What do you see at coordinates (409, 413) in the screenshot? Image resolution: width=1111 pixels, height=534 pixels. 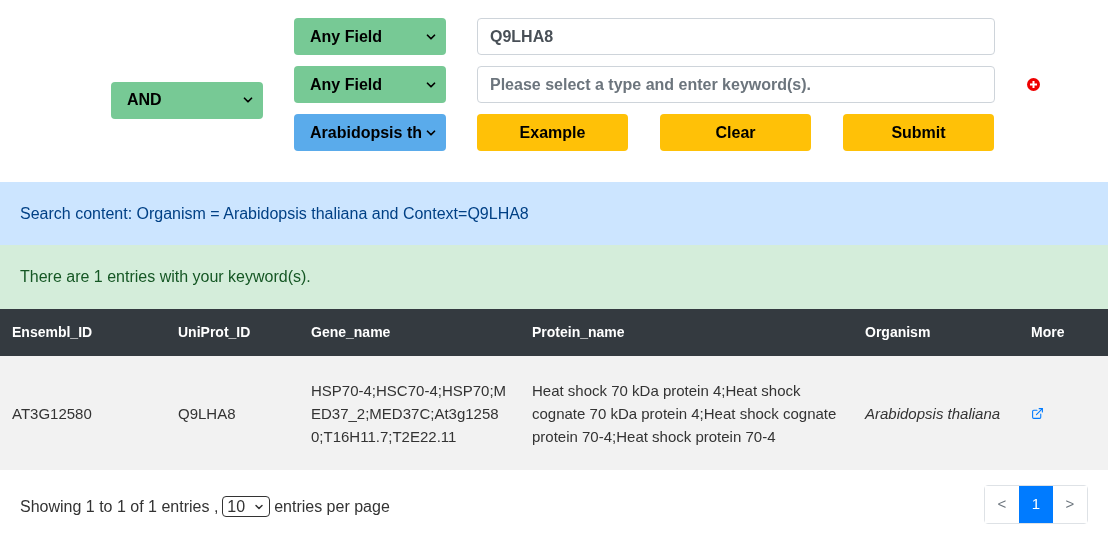 I see `table-cell: HSP70-4;HSC70-4;HSP70;MED37_2;MED37C;At3g12580;T16H11.7;T2E22.11` at bounding box center [409, 413].